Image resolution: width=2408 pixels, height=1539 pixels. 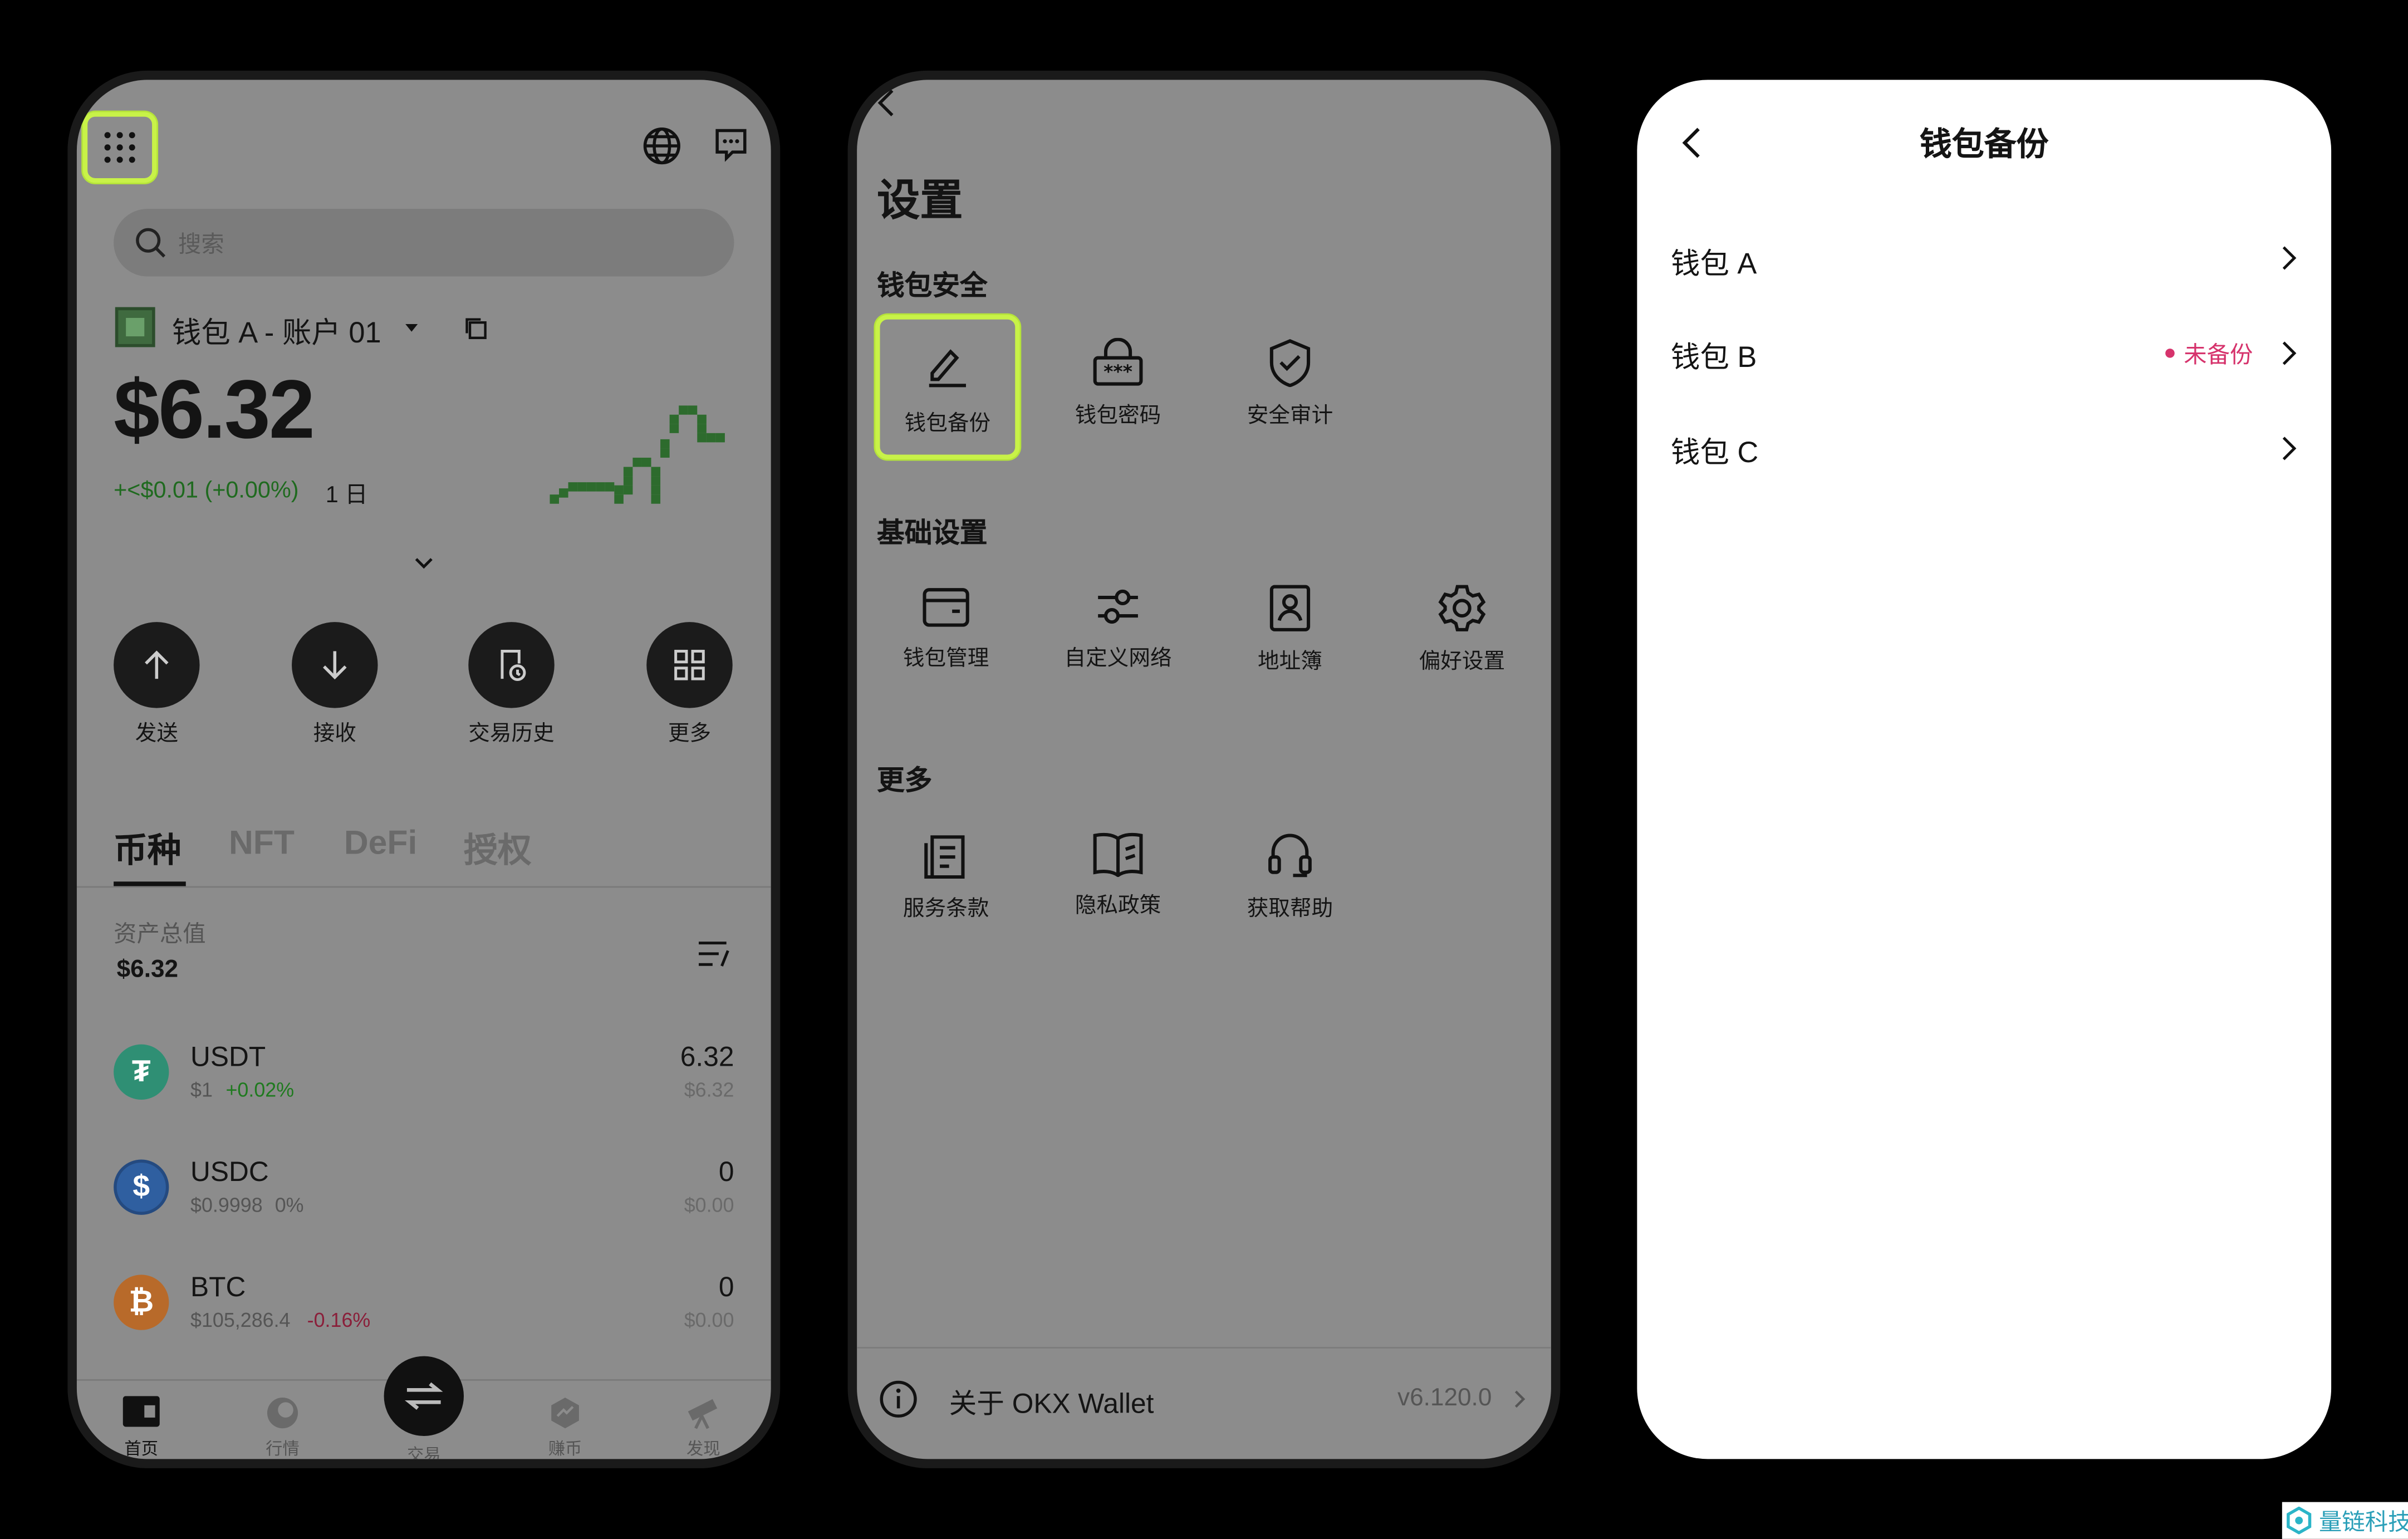 I want to click on grid-icon, so click(x=690, y=665).